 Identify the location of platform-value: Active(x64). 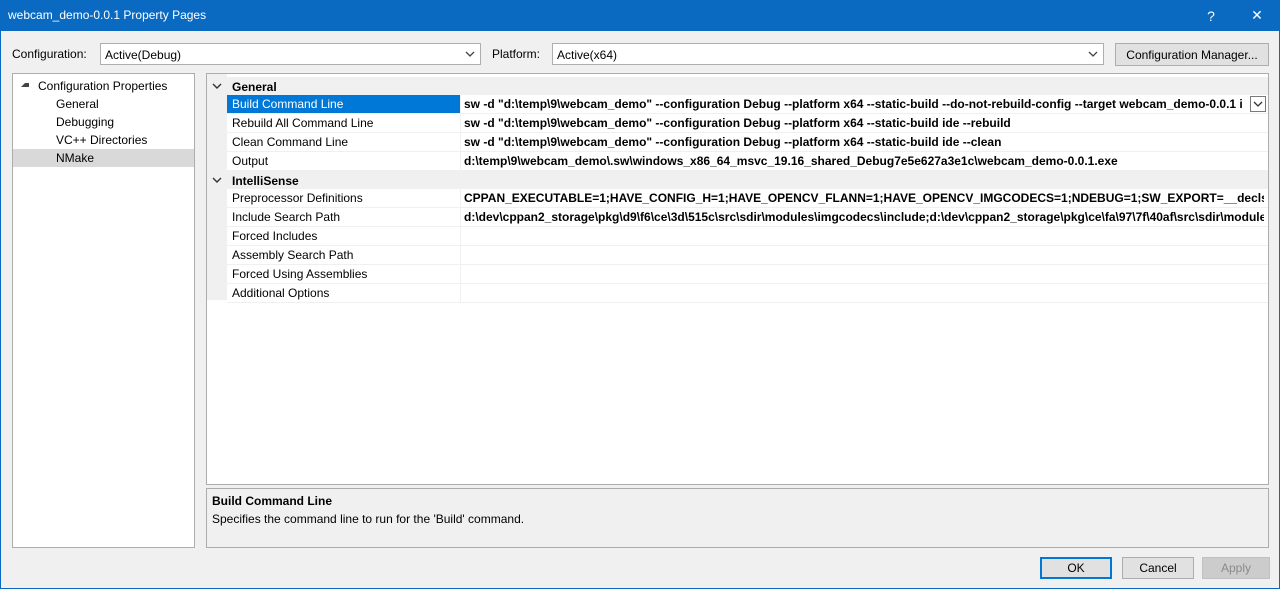
(587, 55).